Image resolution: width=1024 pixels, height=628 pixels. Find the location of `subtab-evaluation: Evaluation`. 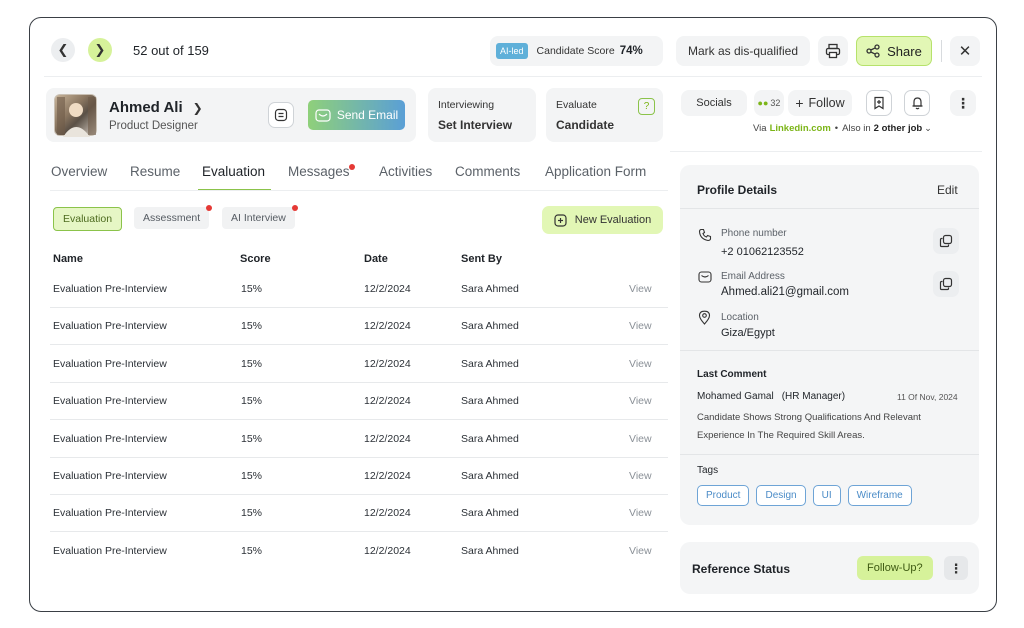

subtab-evaluation: Evaluation is located at coordinates (88, 219).